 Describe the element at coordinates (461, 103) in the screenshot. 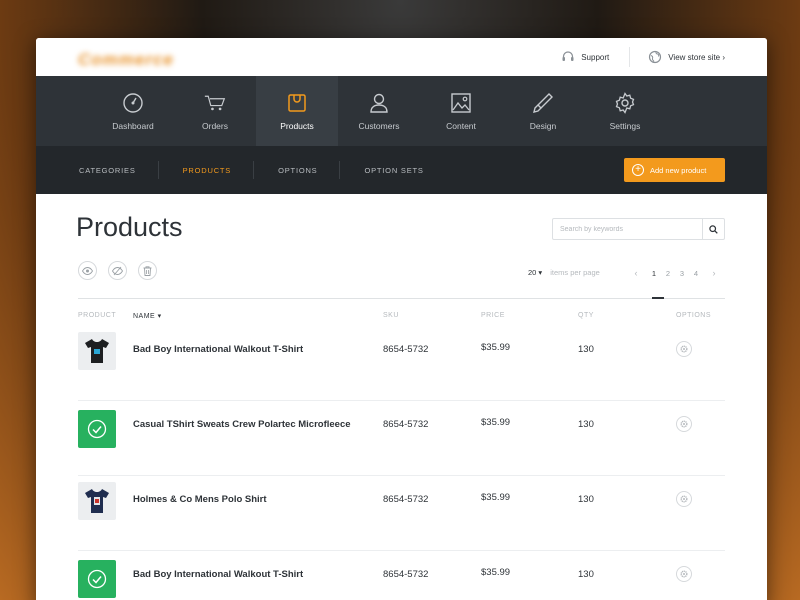

I see `image-icon` at that location.